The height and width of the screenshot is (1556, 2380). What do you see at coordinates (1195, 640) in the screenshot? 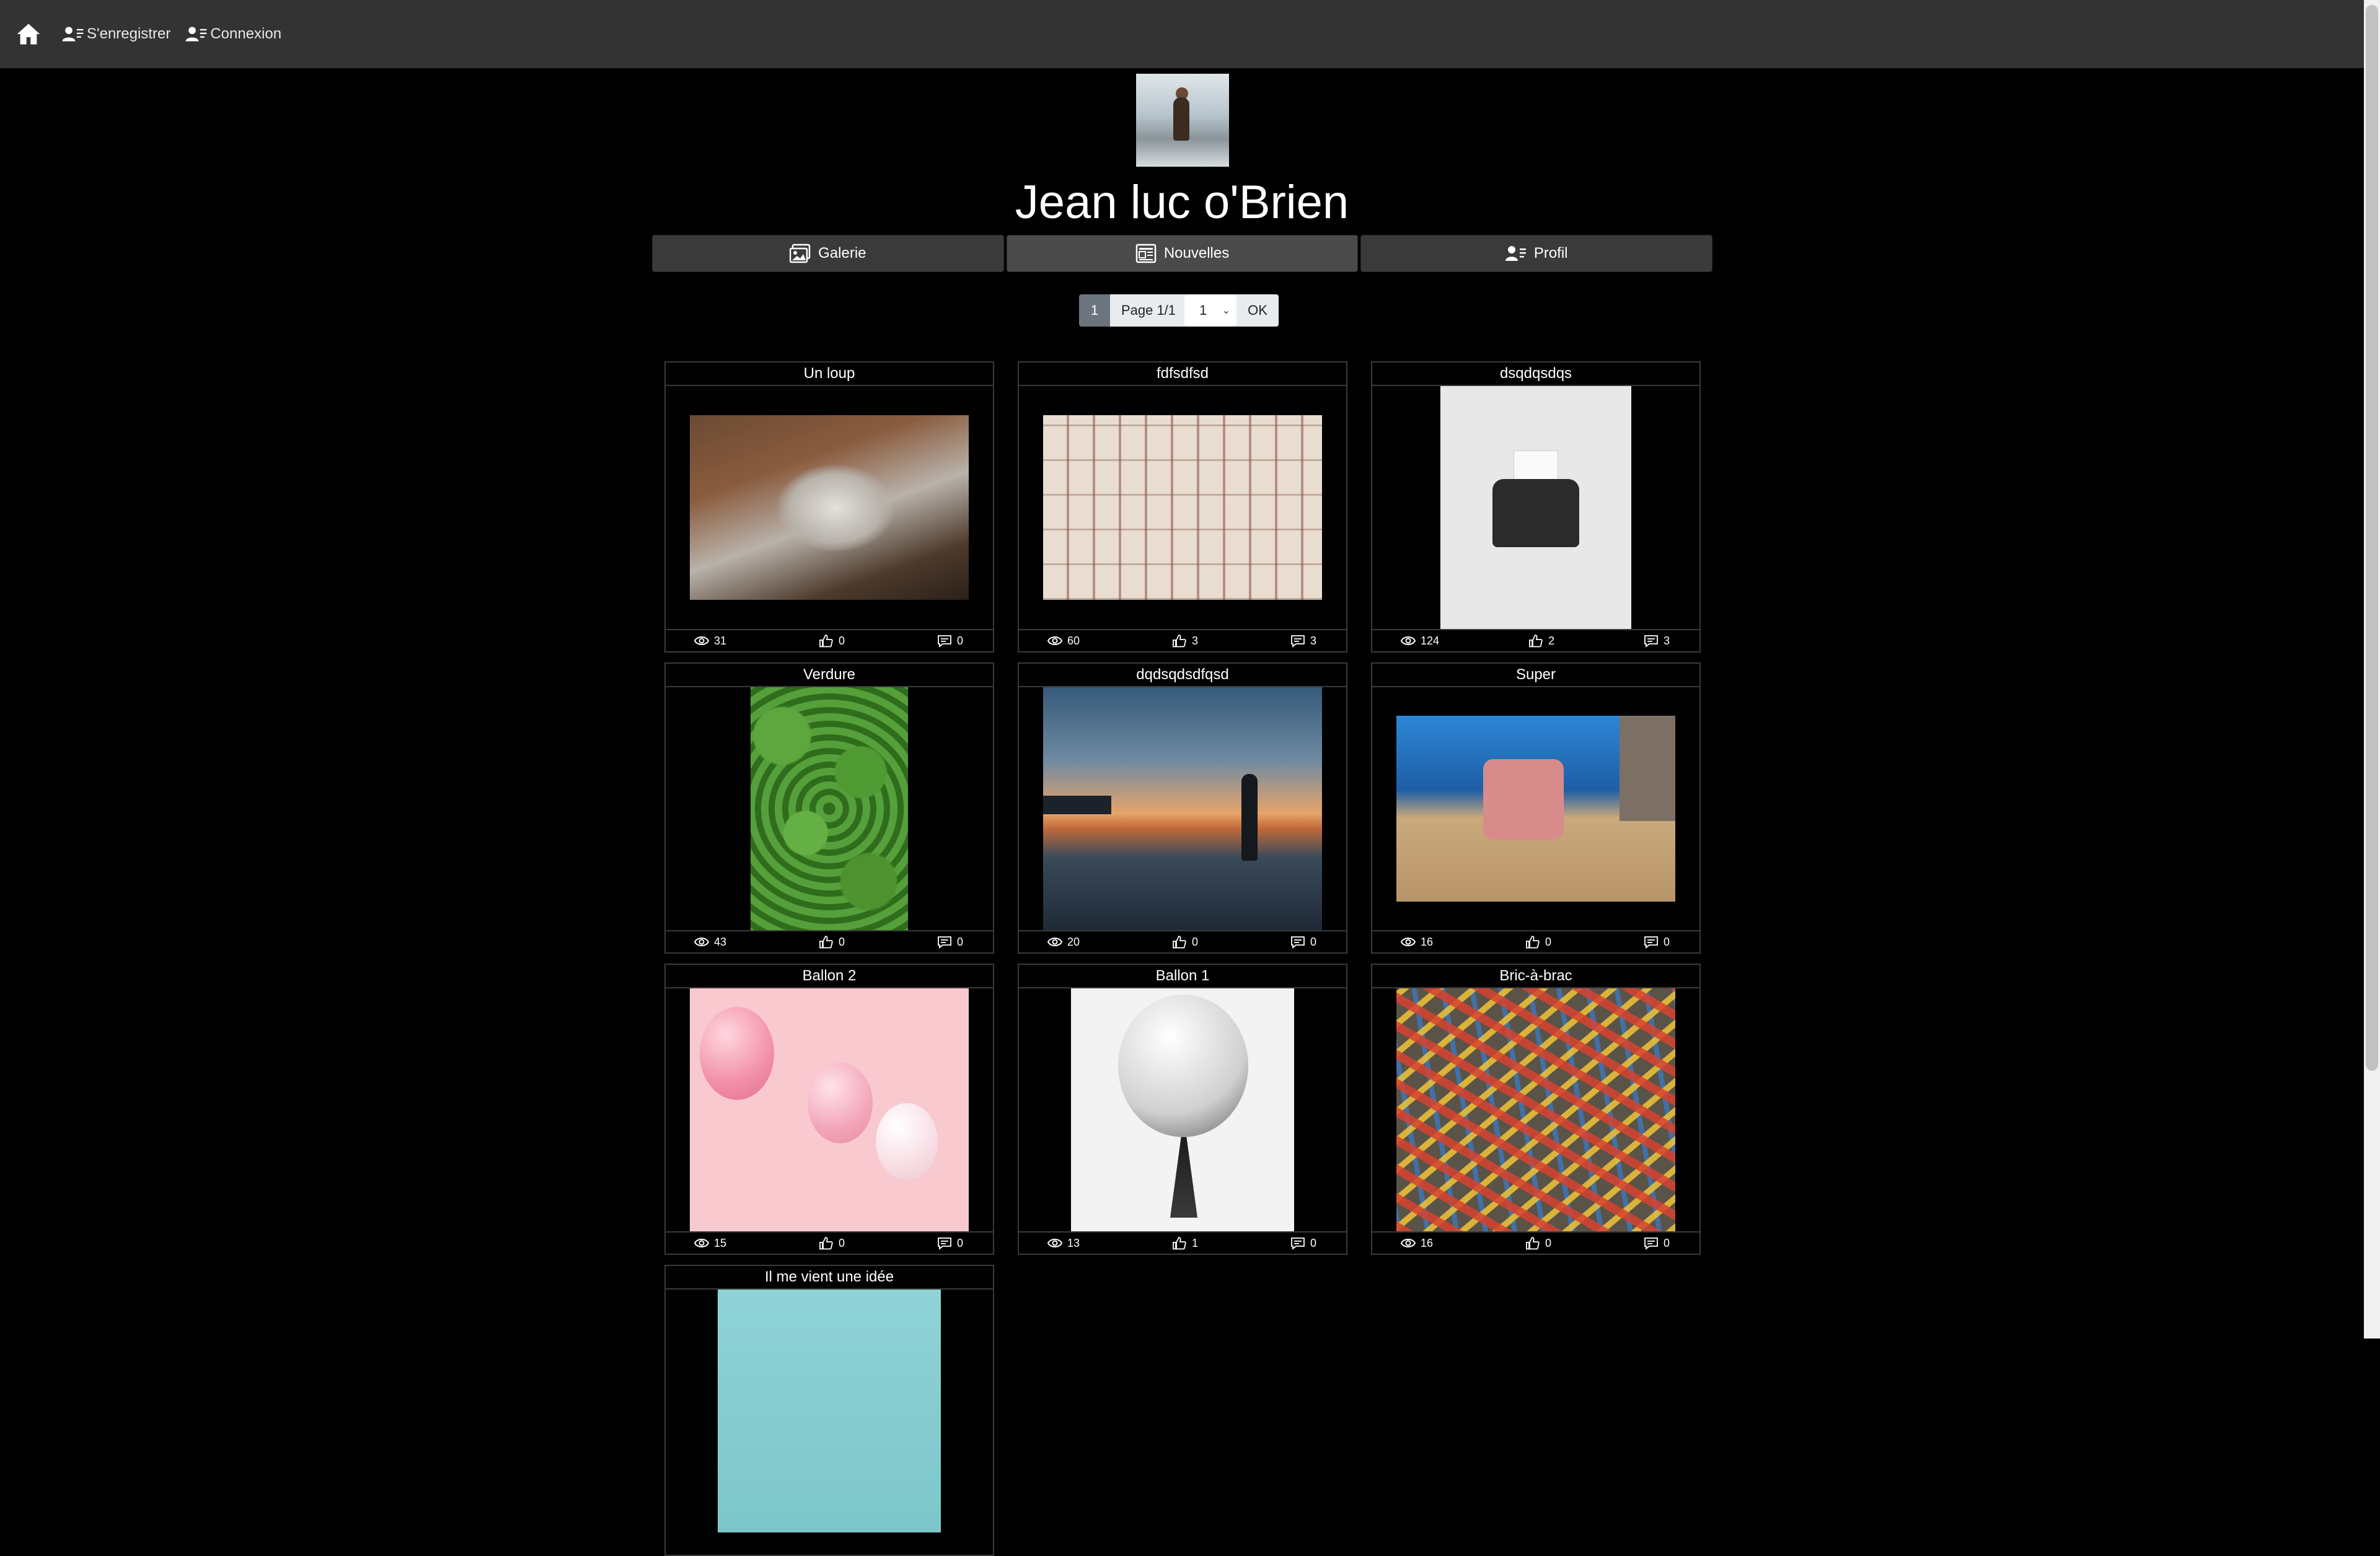
I see `likes-count: 3` at bounding box center [1195, 640].